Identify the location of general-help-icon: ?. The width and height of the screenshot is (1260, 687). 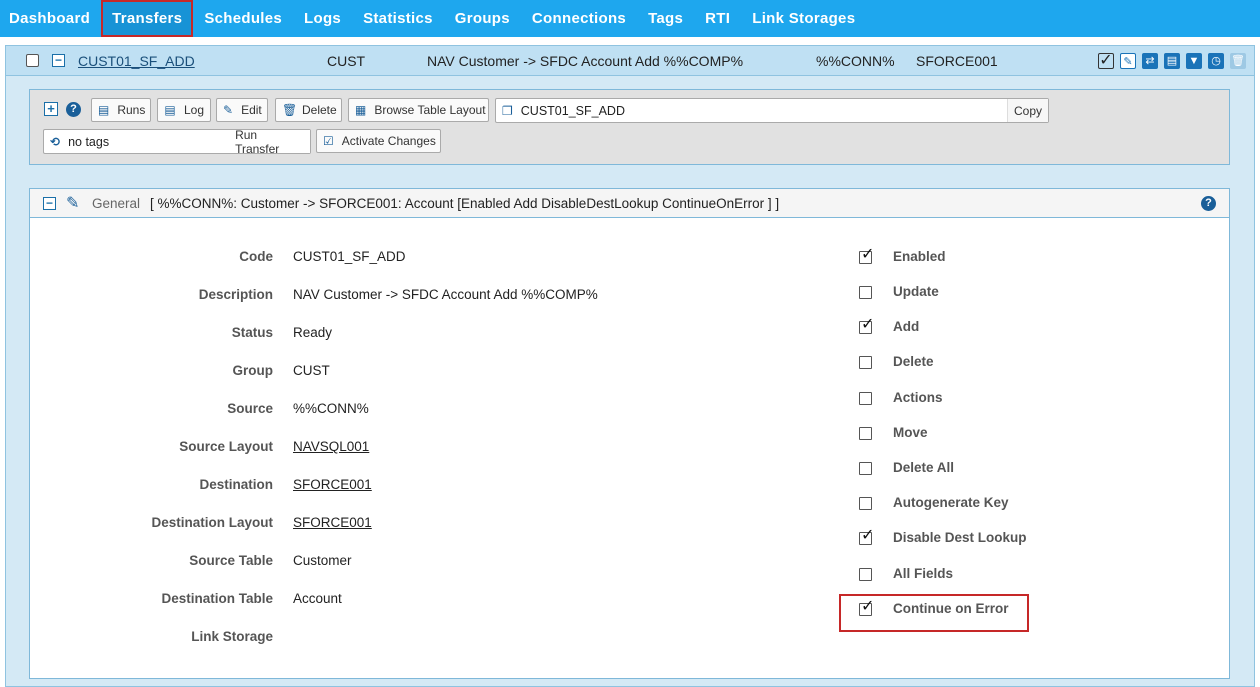
(1208, 203).